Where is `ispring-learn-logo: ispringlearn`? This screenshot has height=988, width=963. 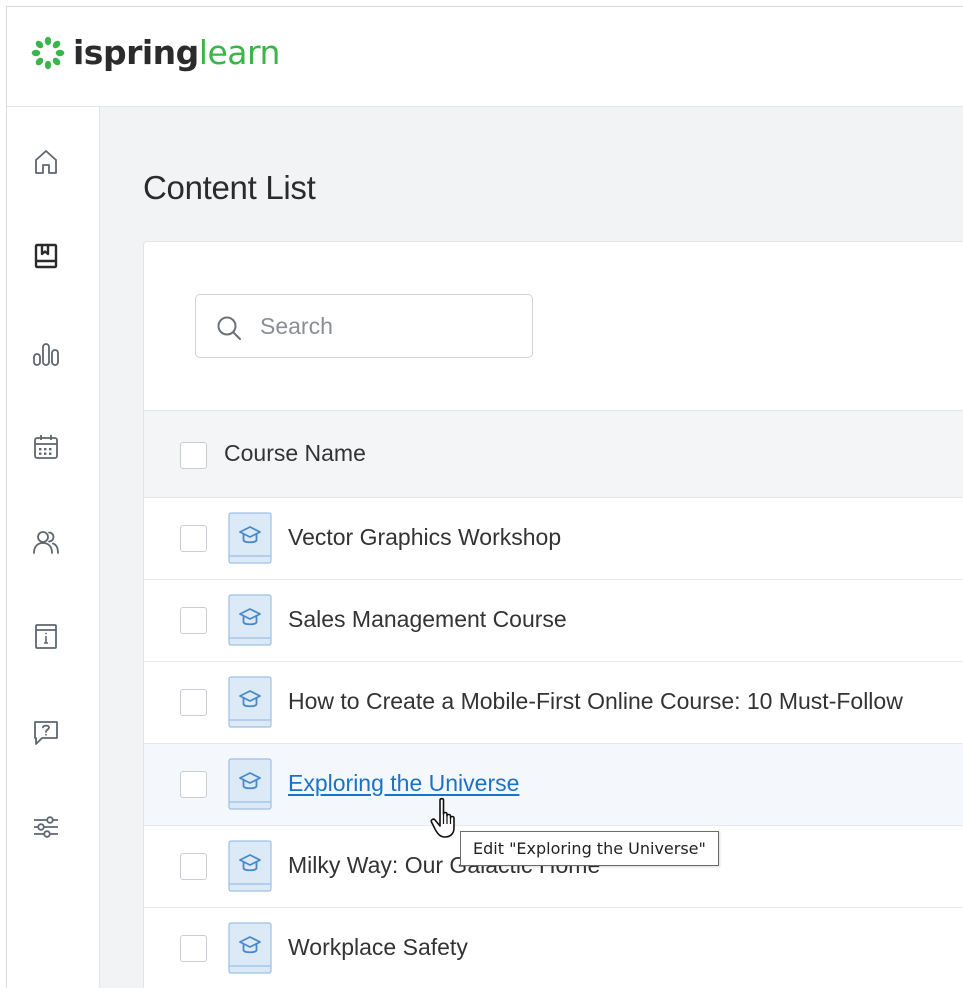
ispring-learn-logo: ispringlearn is located at coordinates (155, 53).